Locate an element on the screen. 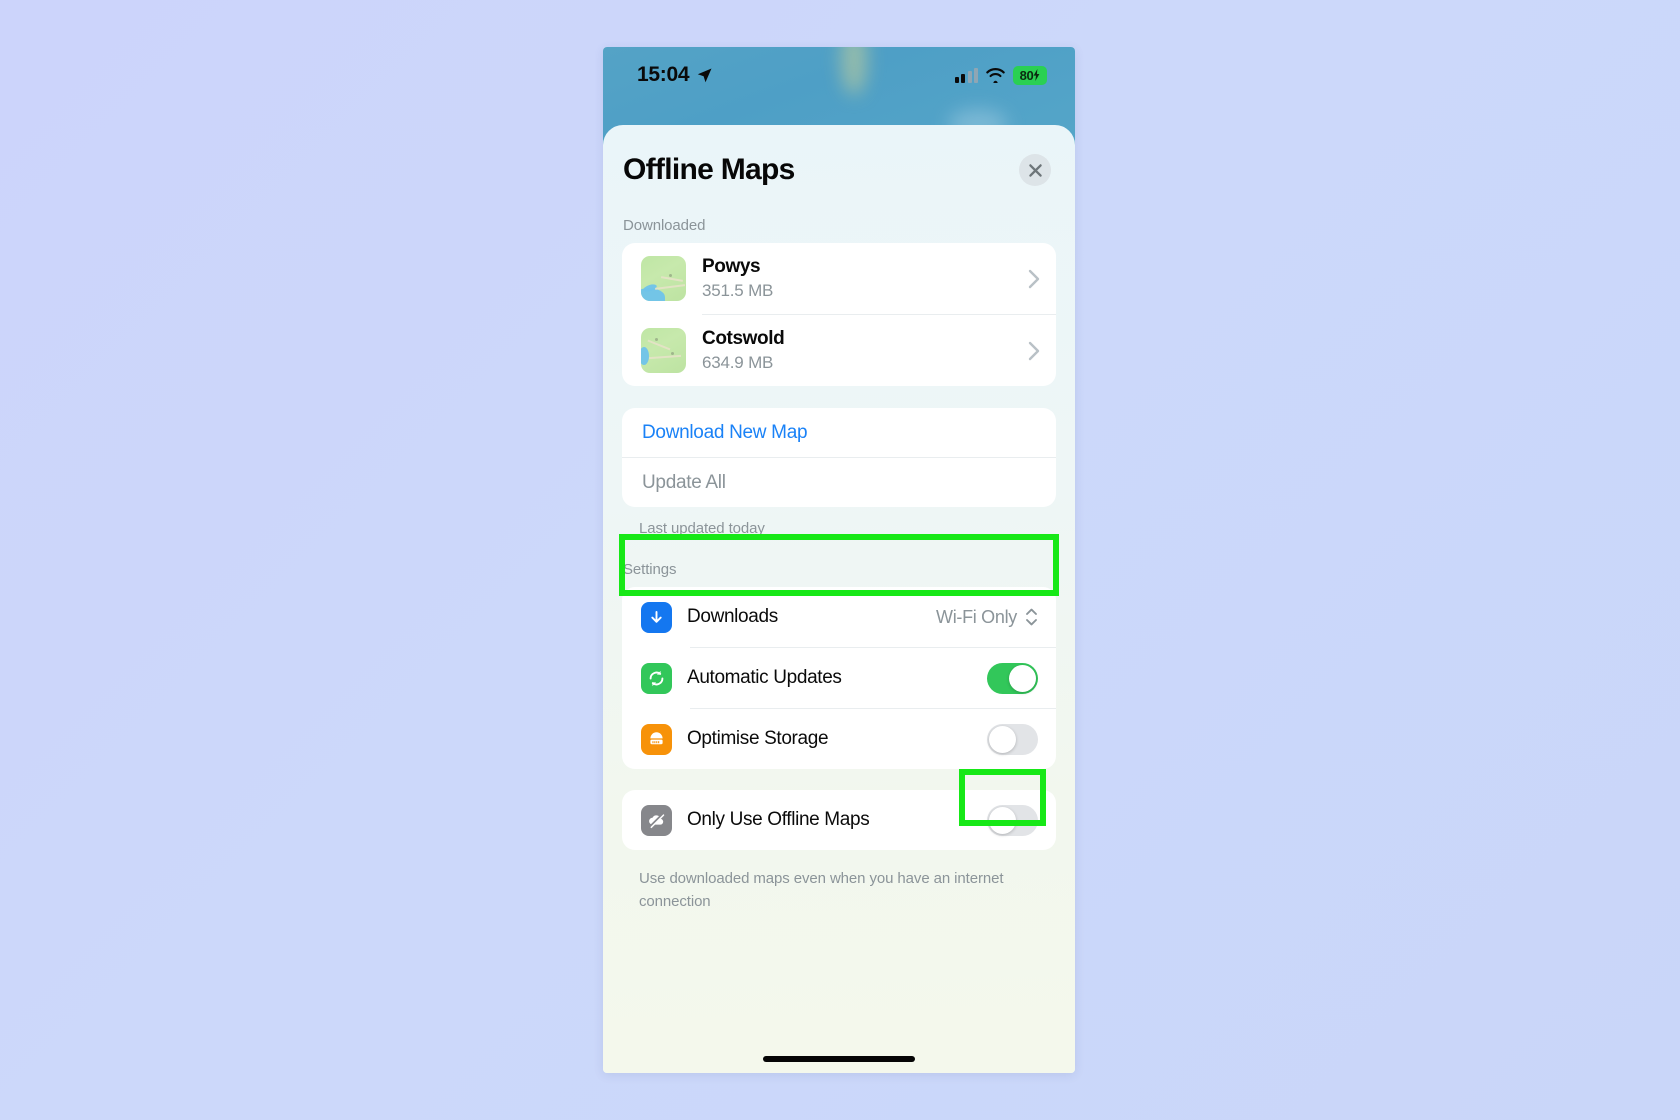 The height and width of the screenshot is (1120, 1680). storage-drive-icon is located at coordinates (656, 739).